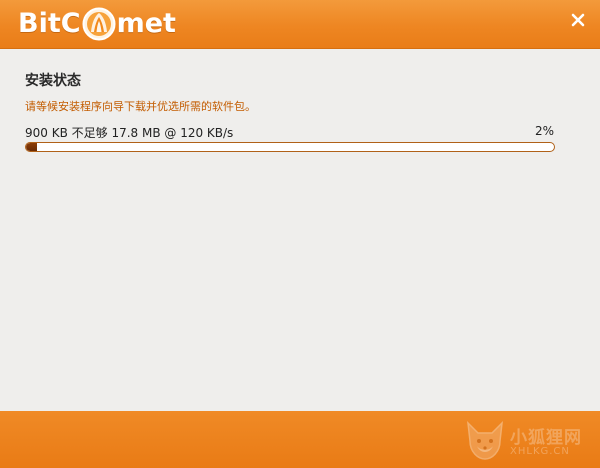 This screenshot has height=468, width=600. I want to click on close-button, so click(578, 20).